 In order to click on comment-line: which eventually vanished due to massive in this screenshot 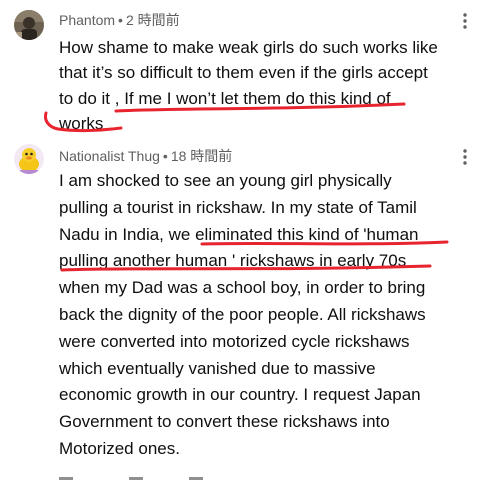, I will do `click(217, 368)`.